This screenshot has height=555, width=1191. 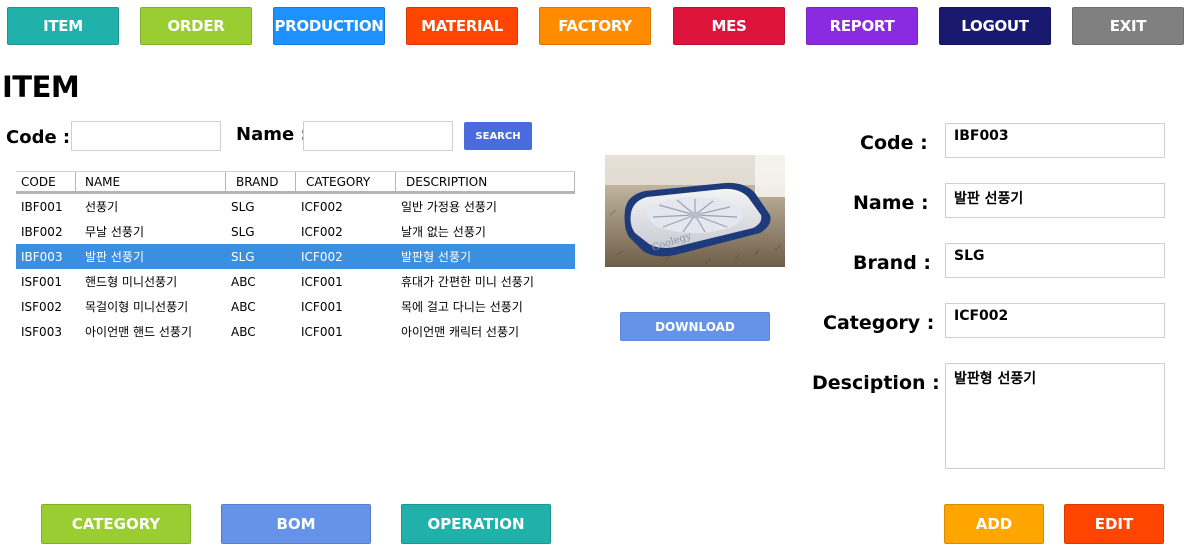 What do you see at coordinates (1055, 200) in the screenshot?
I see `detail-name-field: 발판 선풍기` at bounding box center [1055, 200].